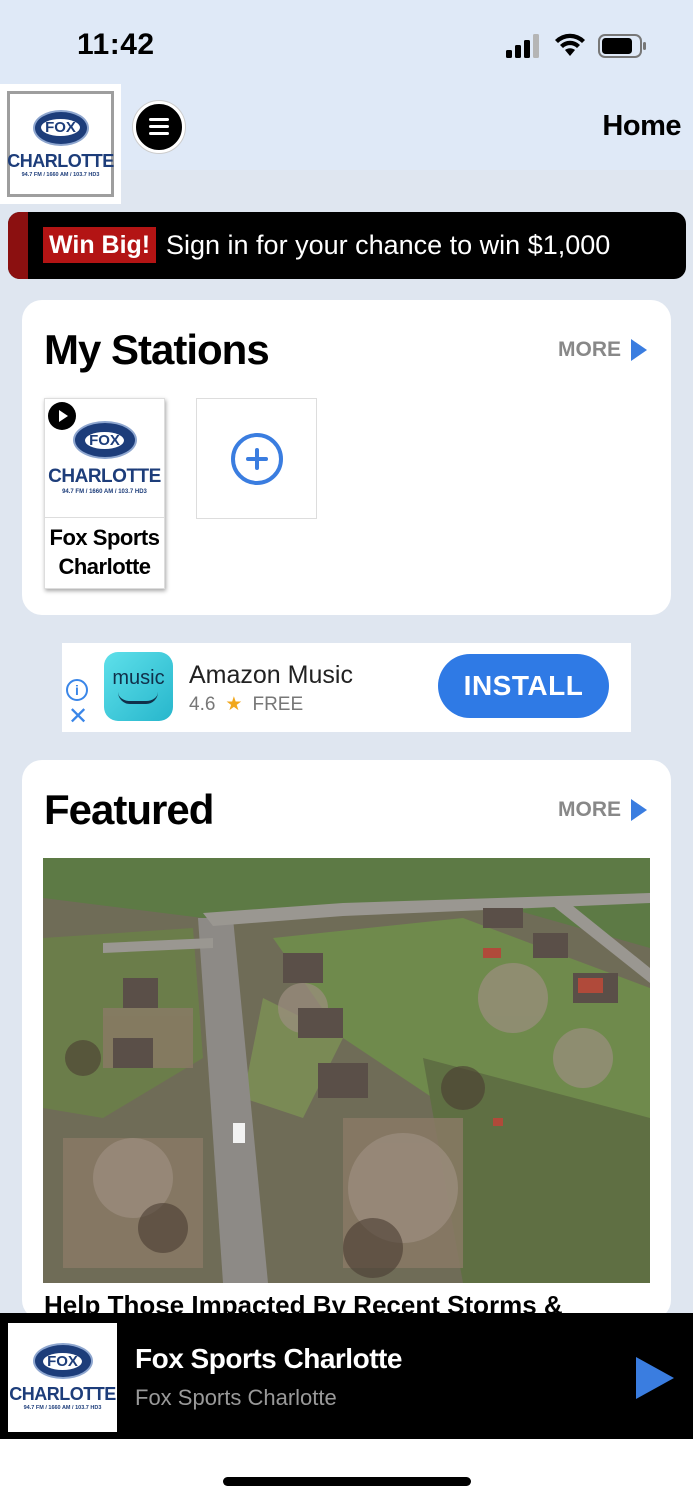 This screenshot has width=693, height=1500. Describe the element at coordinates (62, 1408) in the screenshot. I see `player-logo-frequency: 94.7 FM / 1660 AM / 103.7 HD3` at that location.